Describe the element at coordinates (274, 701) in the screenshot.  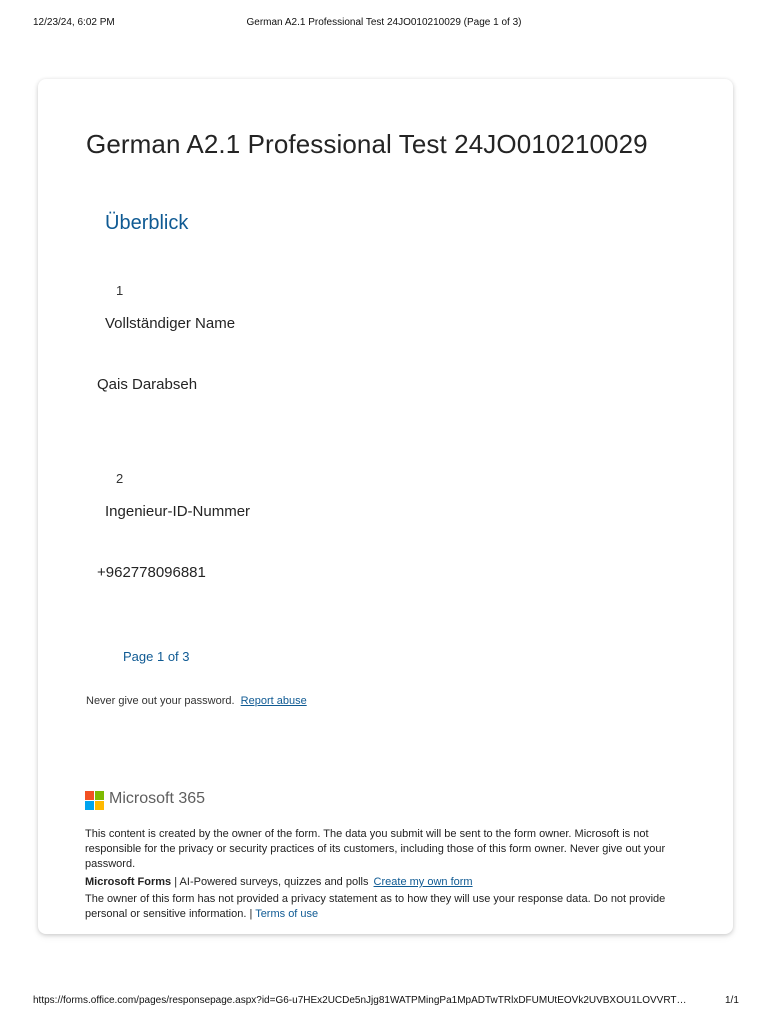
I see `report-abuse-link: Report abuse` at that location.